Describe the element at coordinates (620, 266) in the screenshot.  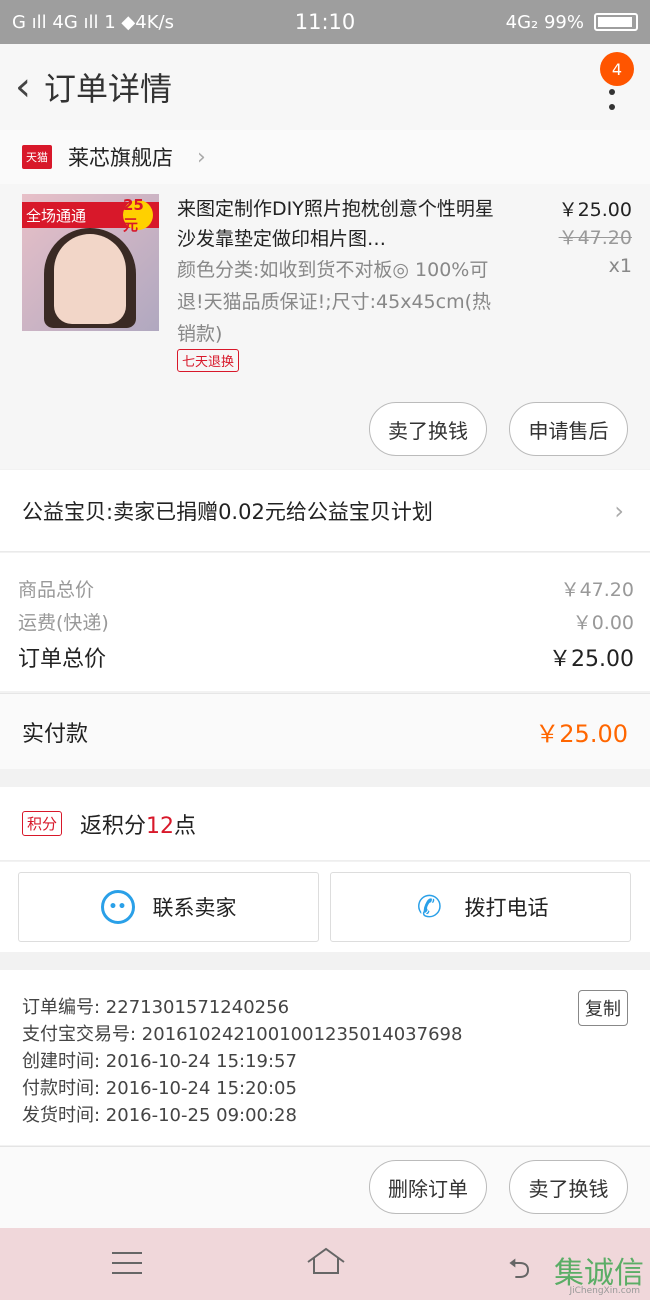
I see `quantity: x1` at that location.